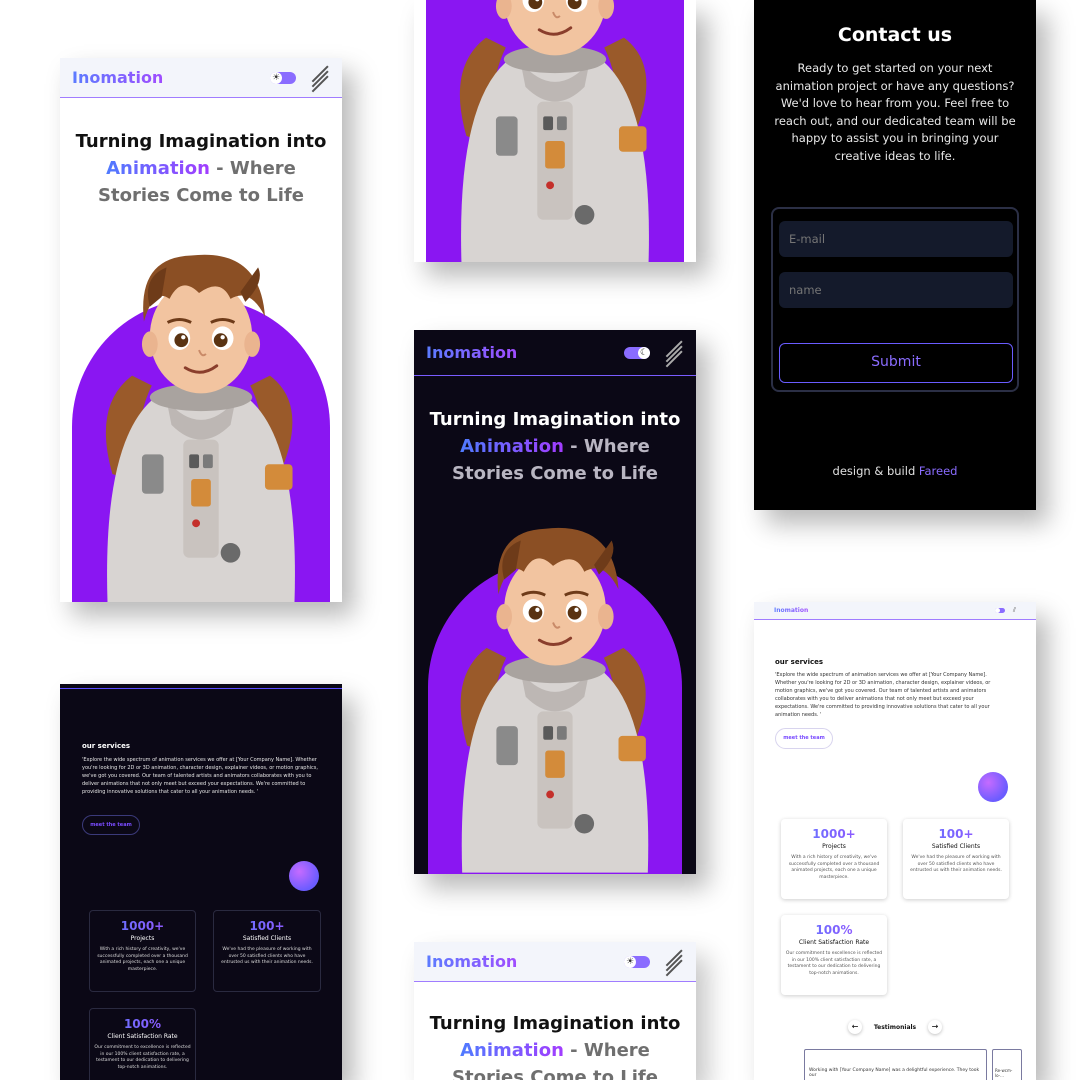  What do you see at coordinates (938, 471) in the screenshot?
I see `footer-author: Fareed` at bounding box center [938, 471].